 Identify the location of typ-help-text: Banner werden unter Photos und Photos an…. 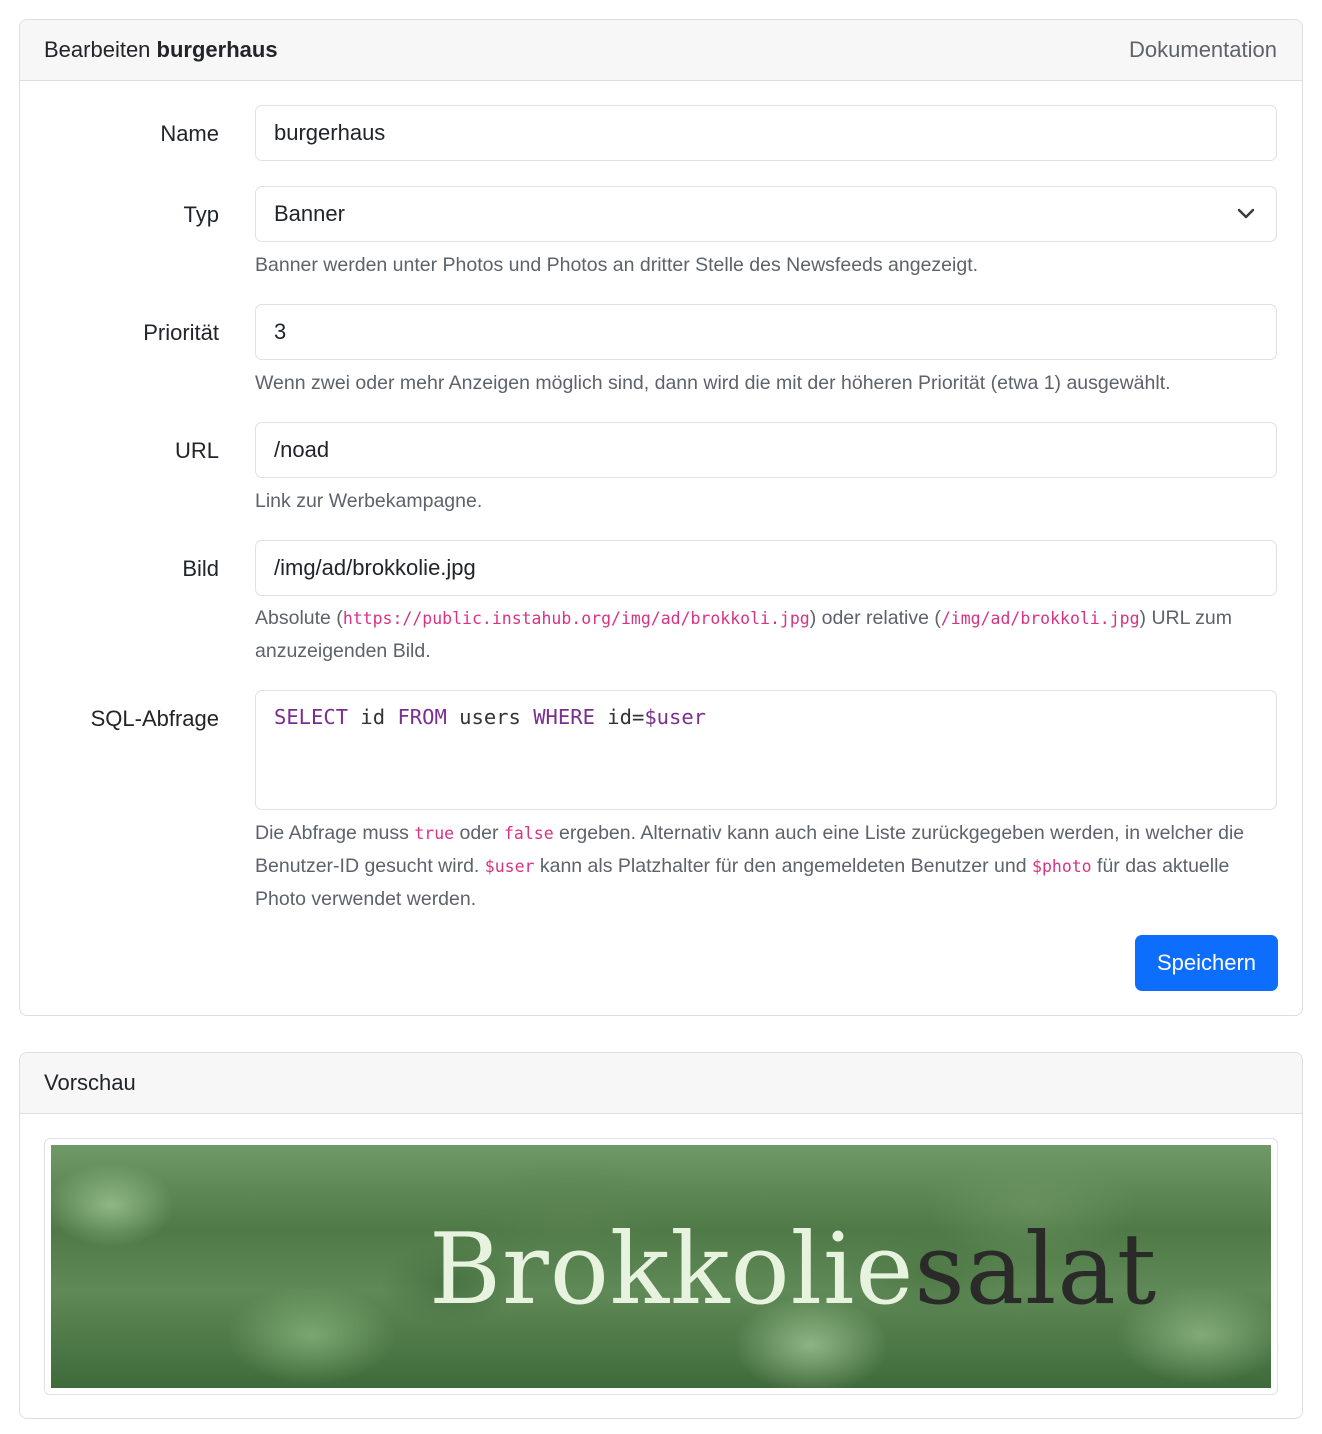
(617, 265).